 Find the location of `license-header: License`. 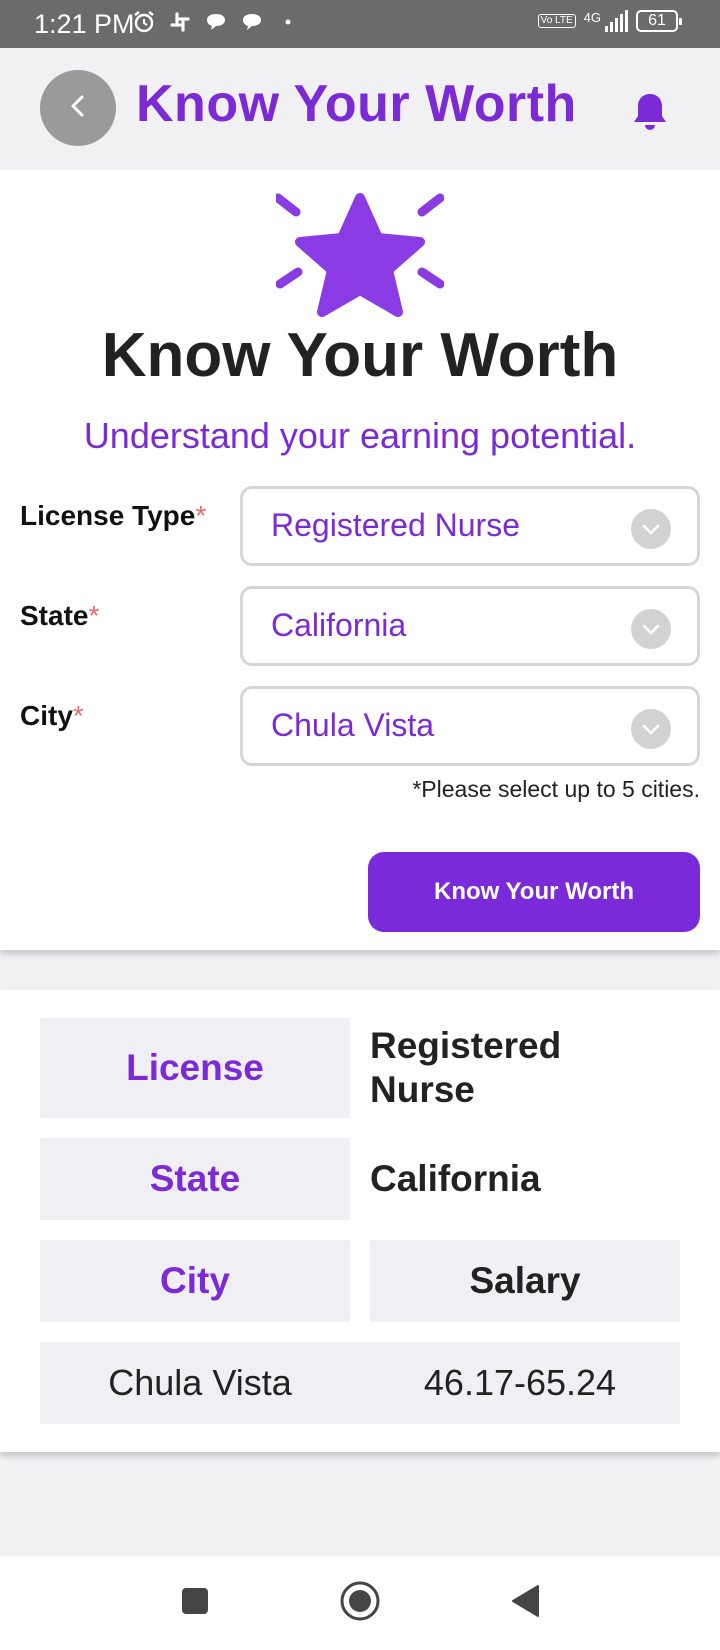

license-header: License is located at coordinates (195, 1068).